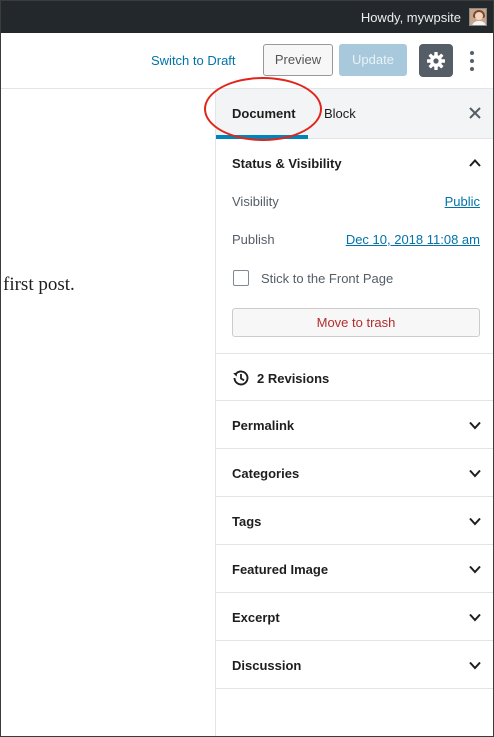  What do you see at coordinates (246, 521) in the screenshot?
I see `tags-title: Tags` at bounding box center [246, 521].